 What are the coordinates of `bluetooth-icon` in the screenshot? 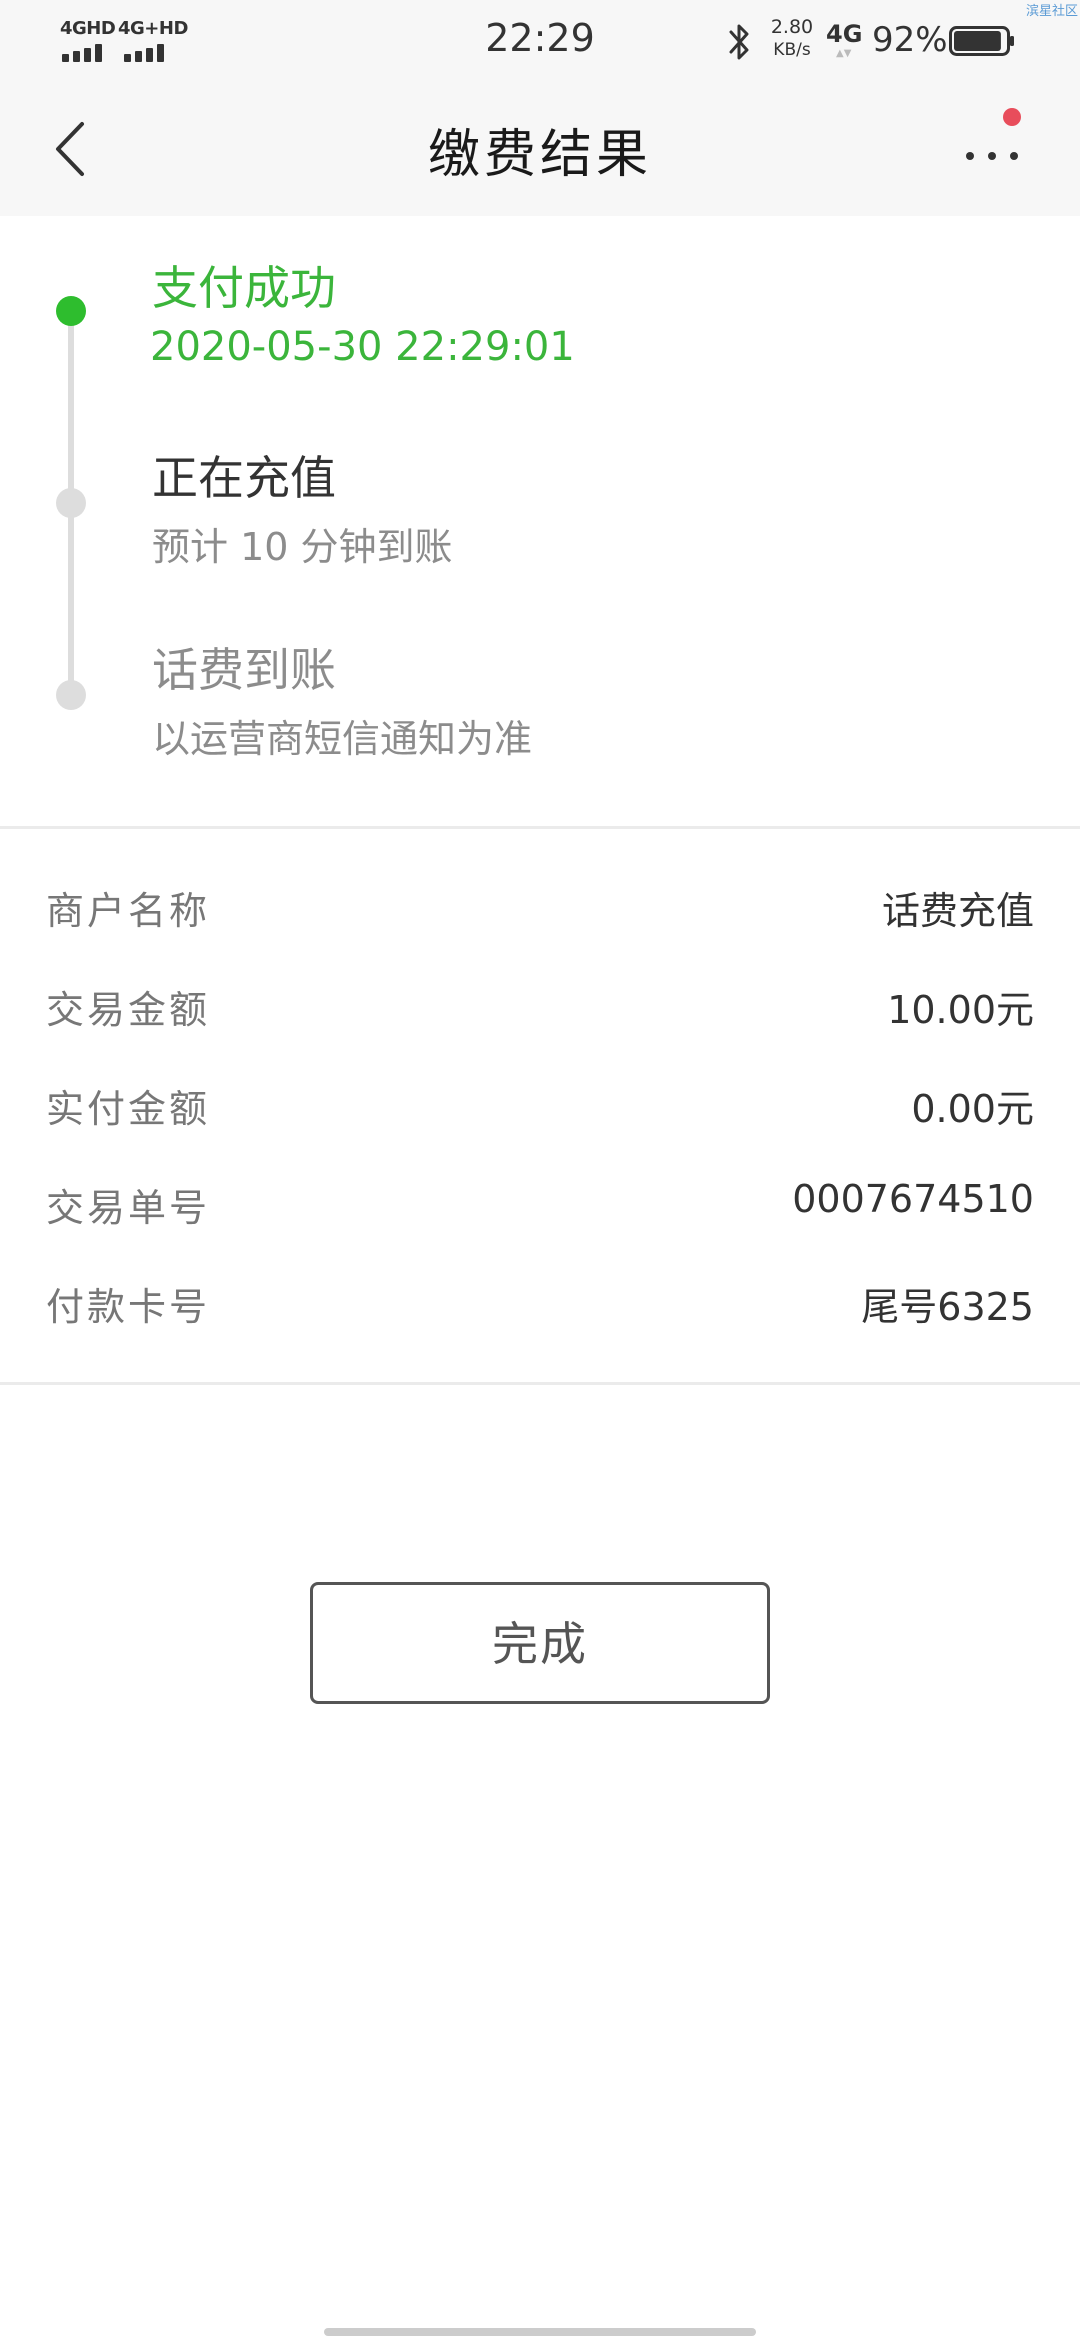 It's located at (739, 42).